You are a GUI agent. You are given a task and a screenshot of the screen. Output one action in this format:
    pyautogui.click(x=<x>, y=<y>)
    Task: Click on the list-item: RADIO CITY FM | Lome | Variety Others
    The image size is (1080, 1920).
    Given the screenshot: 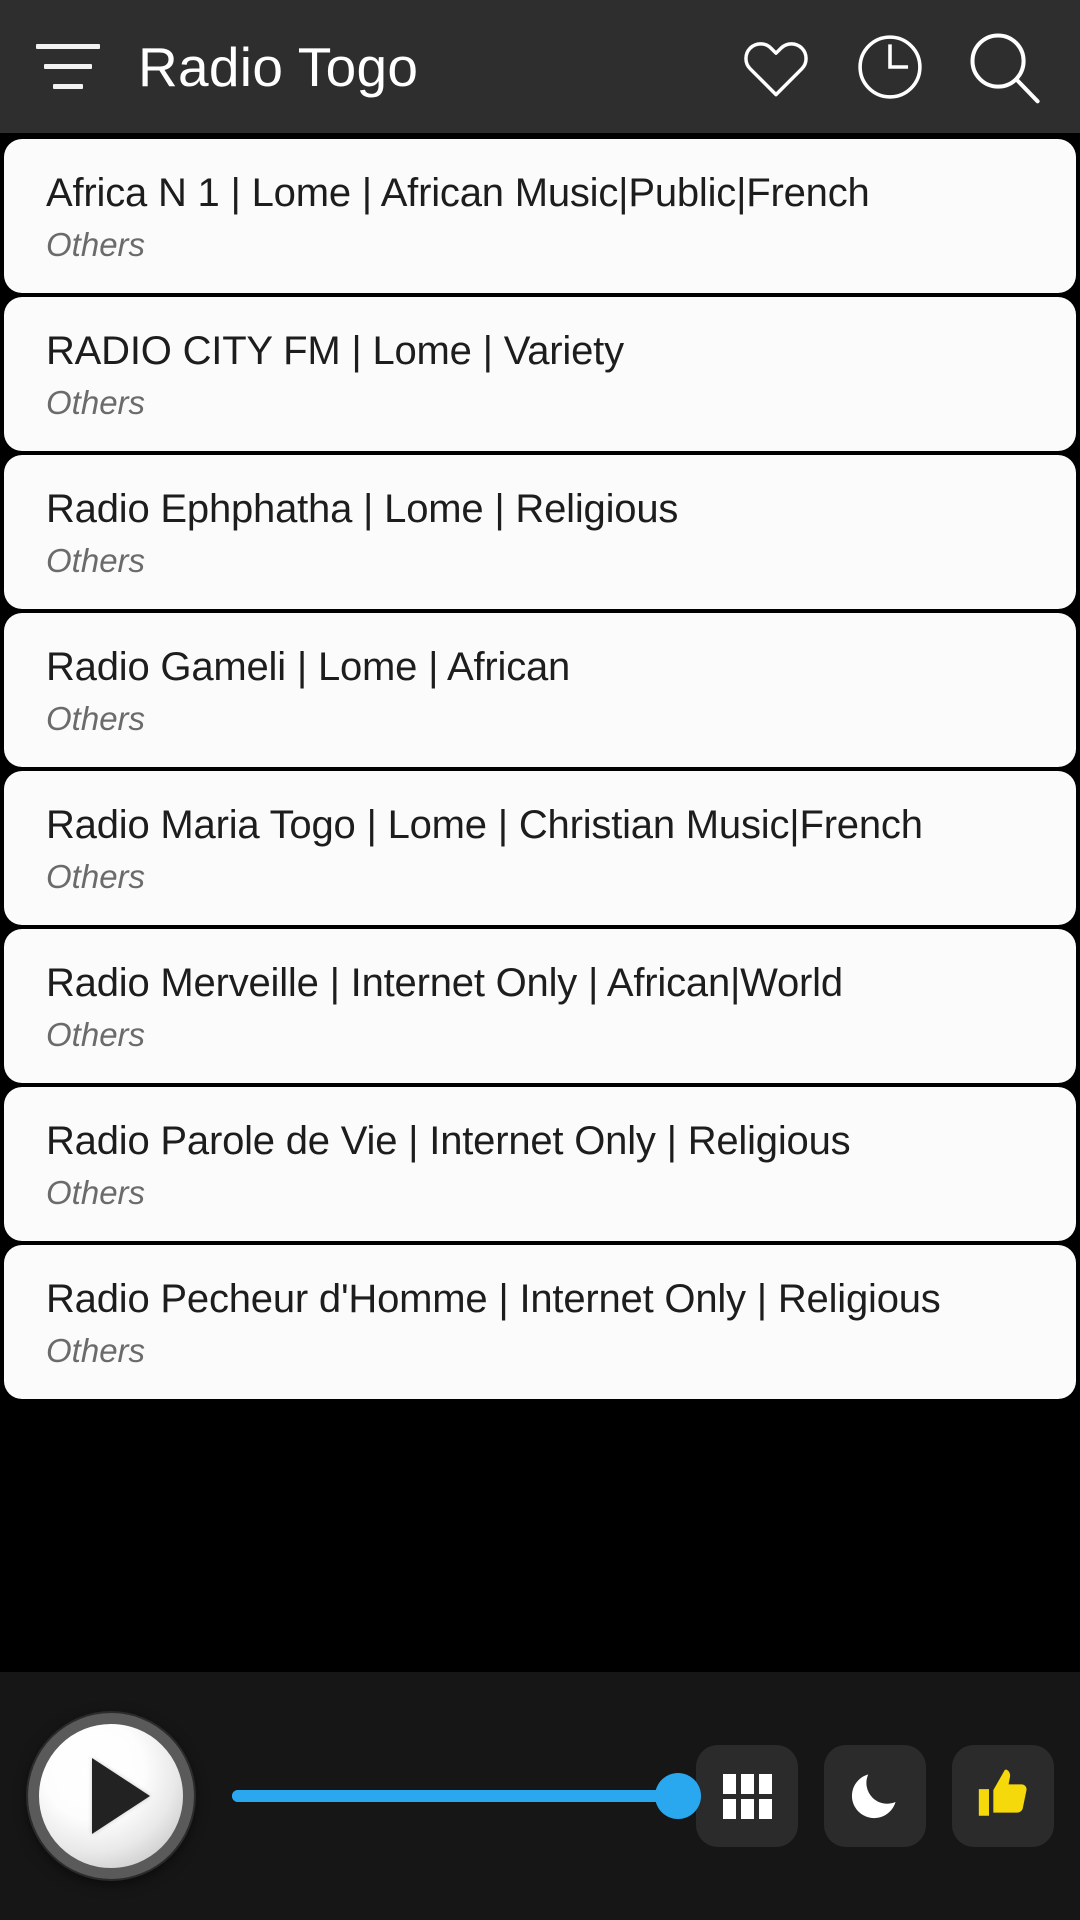 What is the action you would take?
    pyautogui.click(x=540, y=374)
    